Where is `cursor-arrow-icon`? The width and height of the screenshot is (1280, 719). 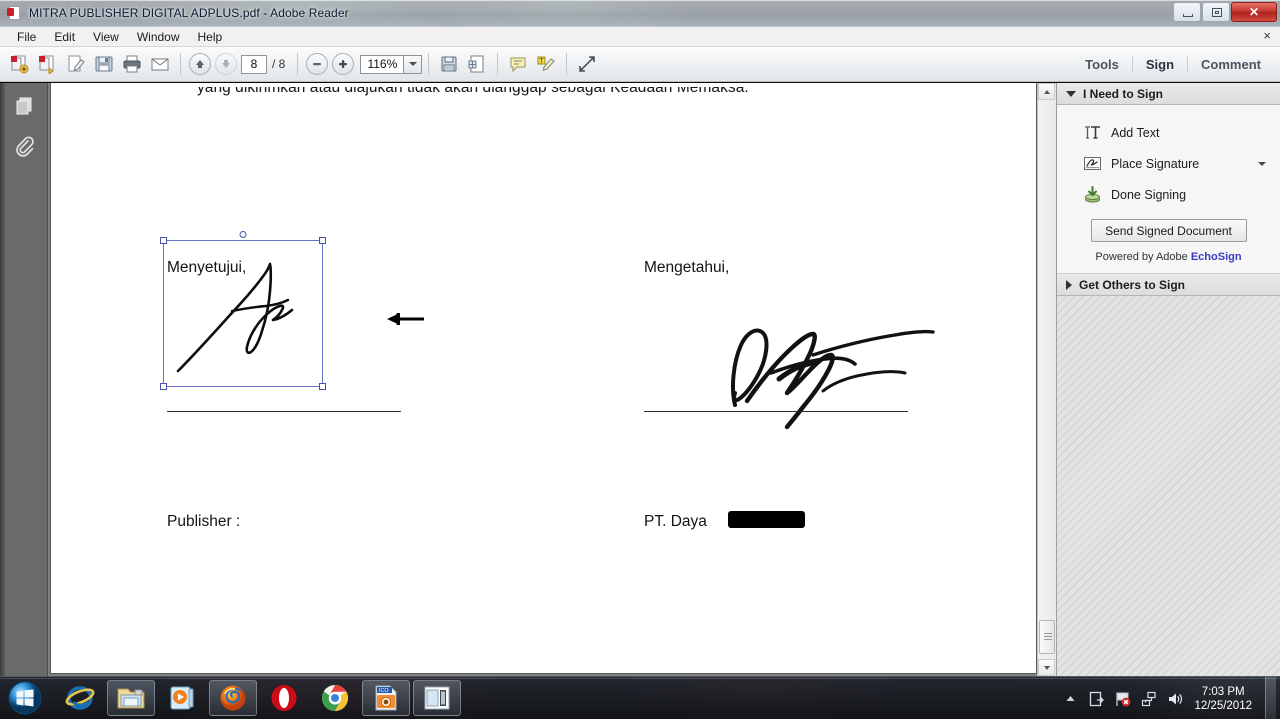
cursor-arrow-icon is located at coordinates (405, 319).